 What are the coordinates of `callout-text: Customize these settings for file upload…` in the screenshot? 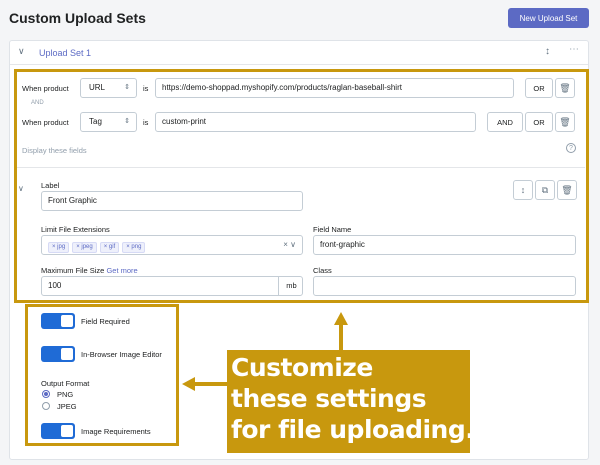 It's located at (353, 398).